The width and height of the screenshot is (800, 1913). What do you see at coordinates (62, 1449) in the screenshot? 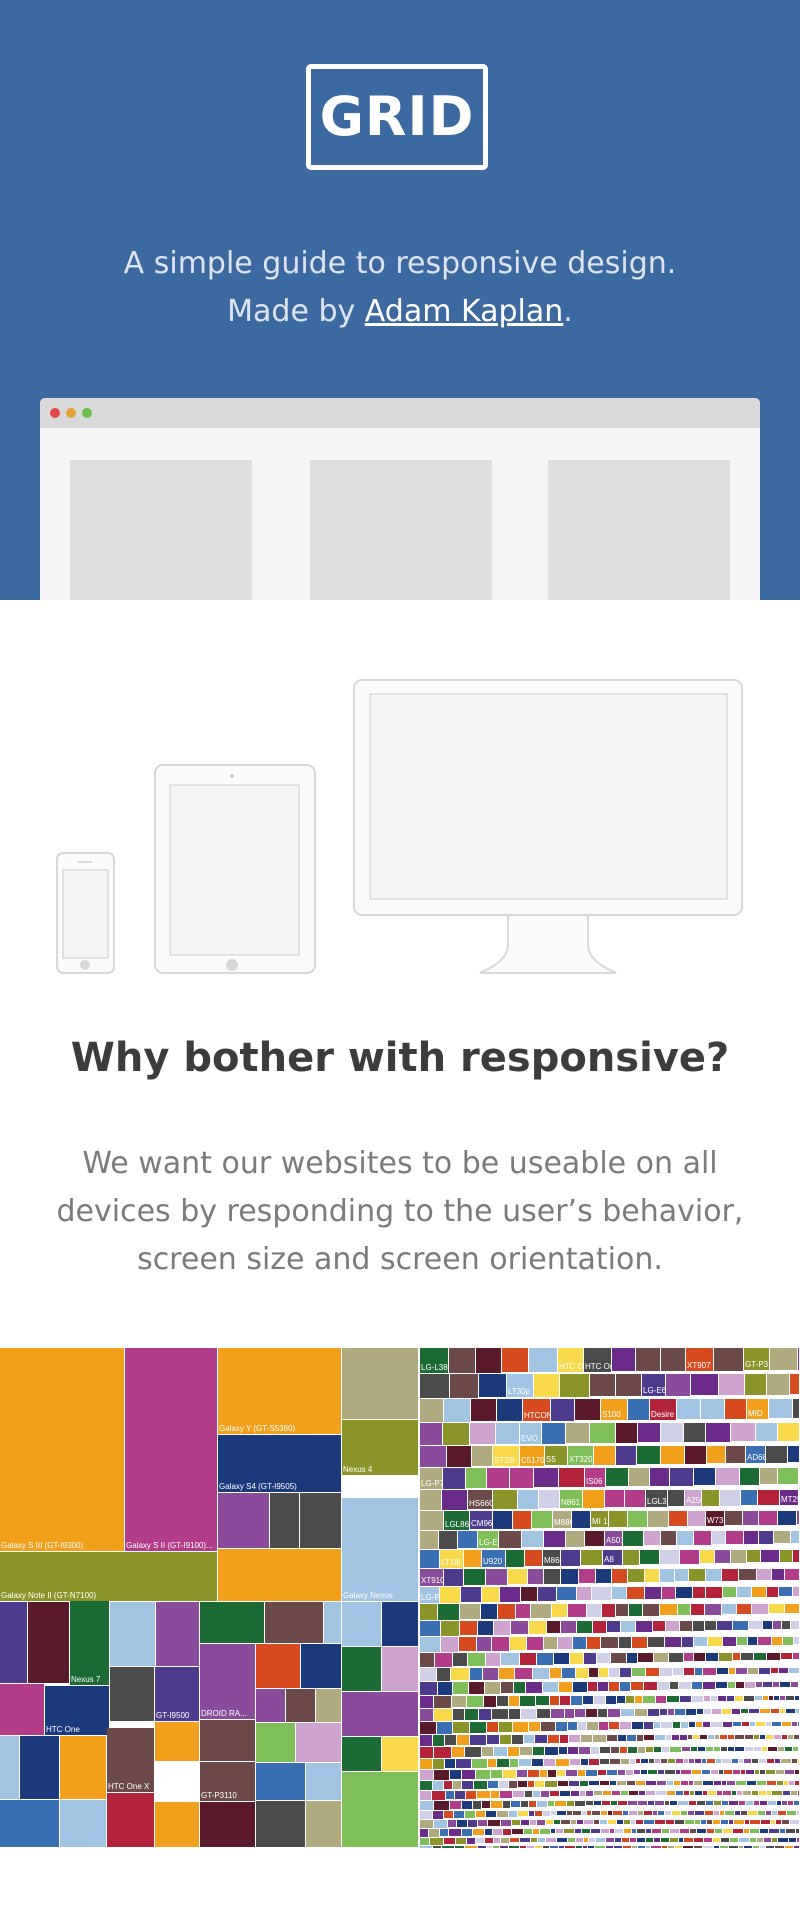
I see `treemap-device-block` at bounding box center [62, 1449].